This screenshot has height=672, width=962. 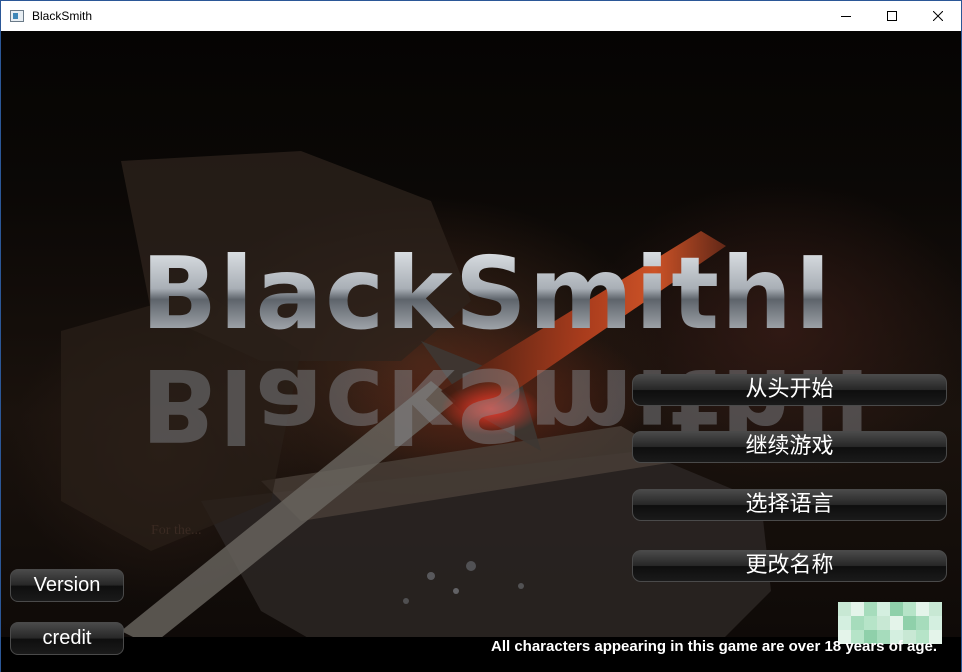 What do you see at coordinates (789, 566) in the screenshot?
I see `change-name-button: 更改名称` at bounding box center [789, 566].